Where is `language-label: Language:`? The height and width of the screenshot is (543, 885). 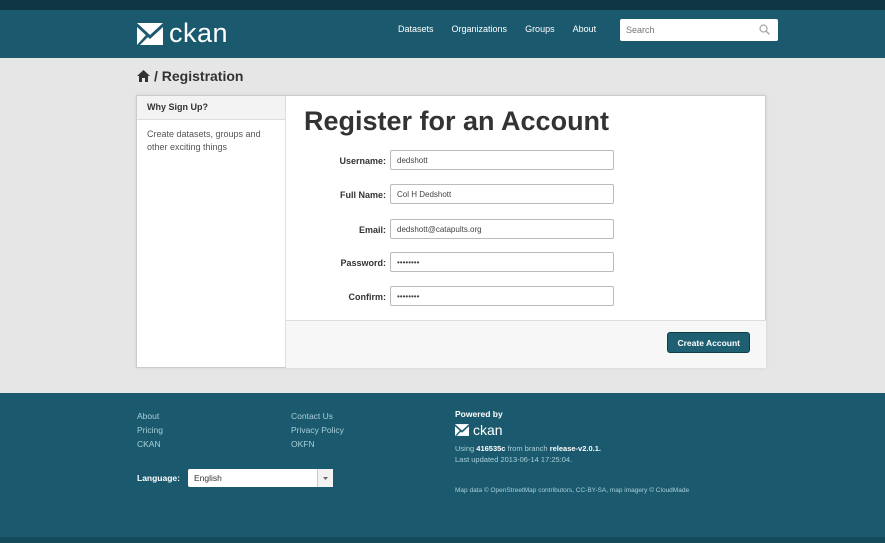
language-label: Language: is located at coordinates (158, 478).